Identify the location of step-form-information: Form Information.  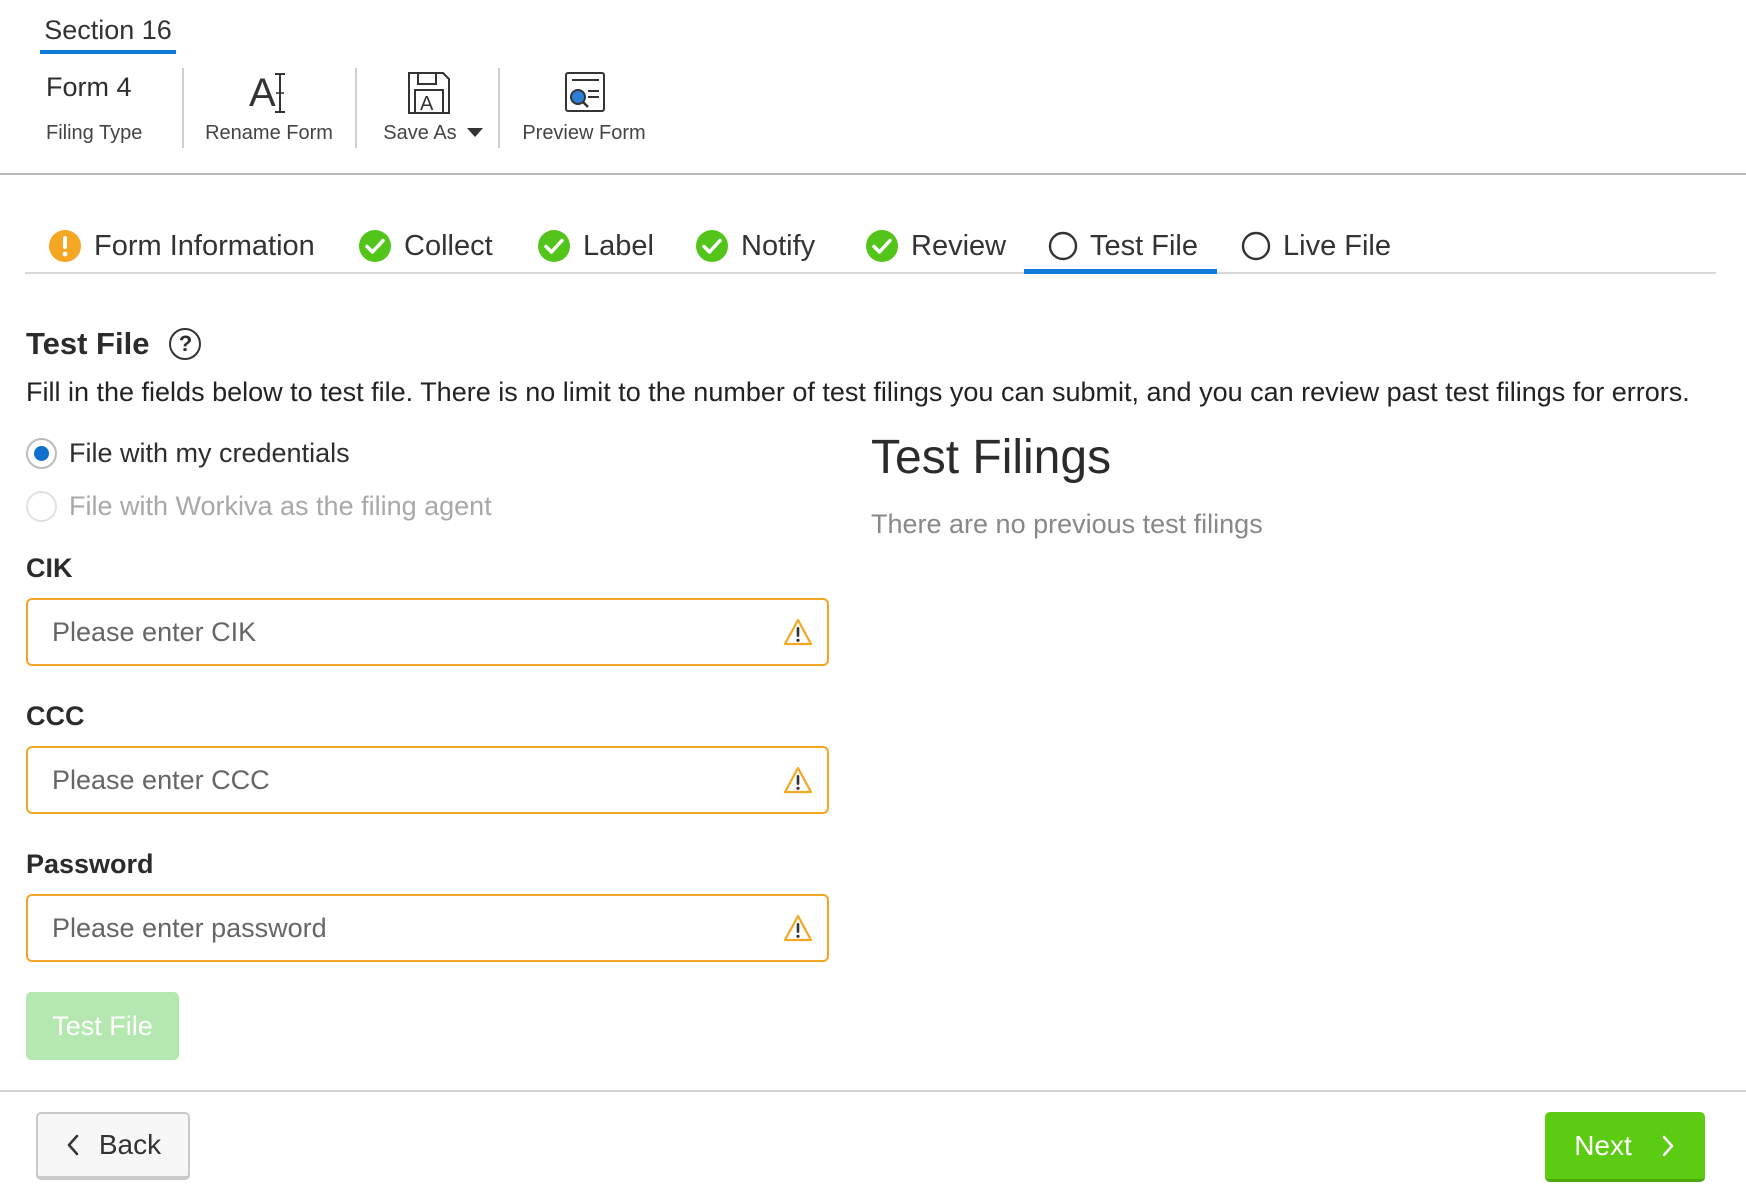
(181, 248).